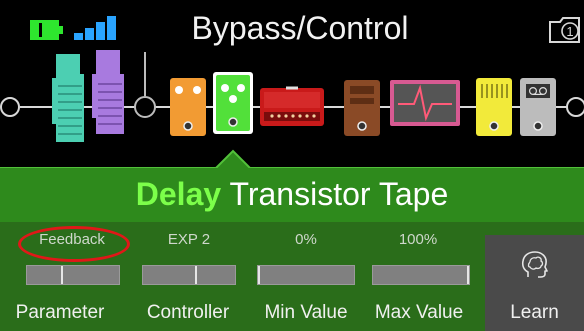  What do you see at coordinates (292, 106) in the screenshot?
I see `amp-block` at bounding box center [292, 106].